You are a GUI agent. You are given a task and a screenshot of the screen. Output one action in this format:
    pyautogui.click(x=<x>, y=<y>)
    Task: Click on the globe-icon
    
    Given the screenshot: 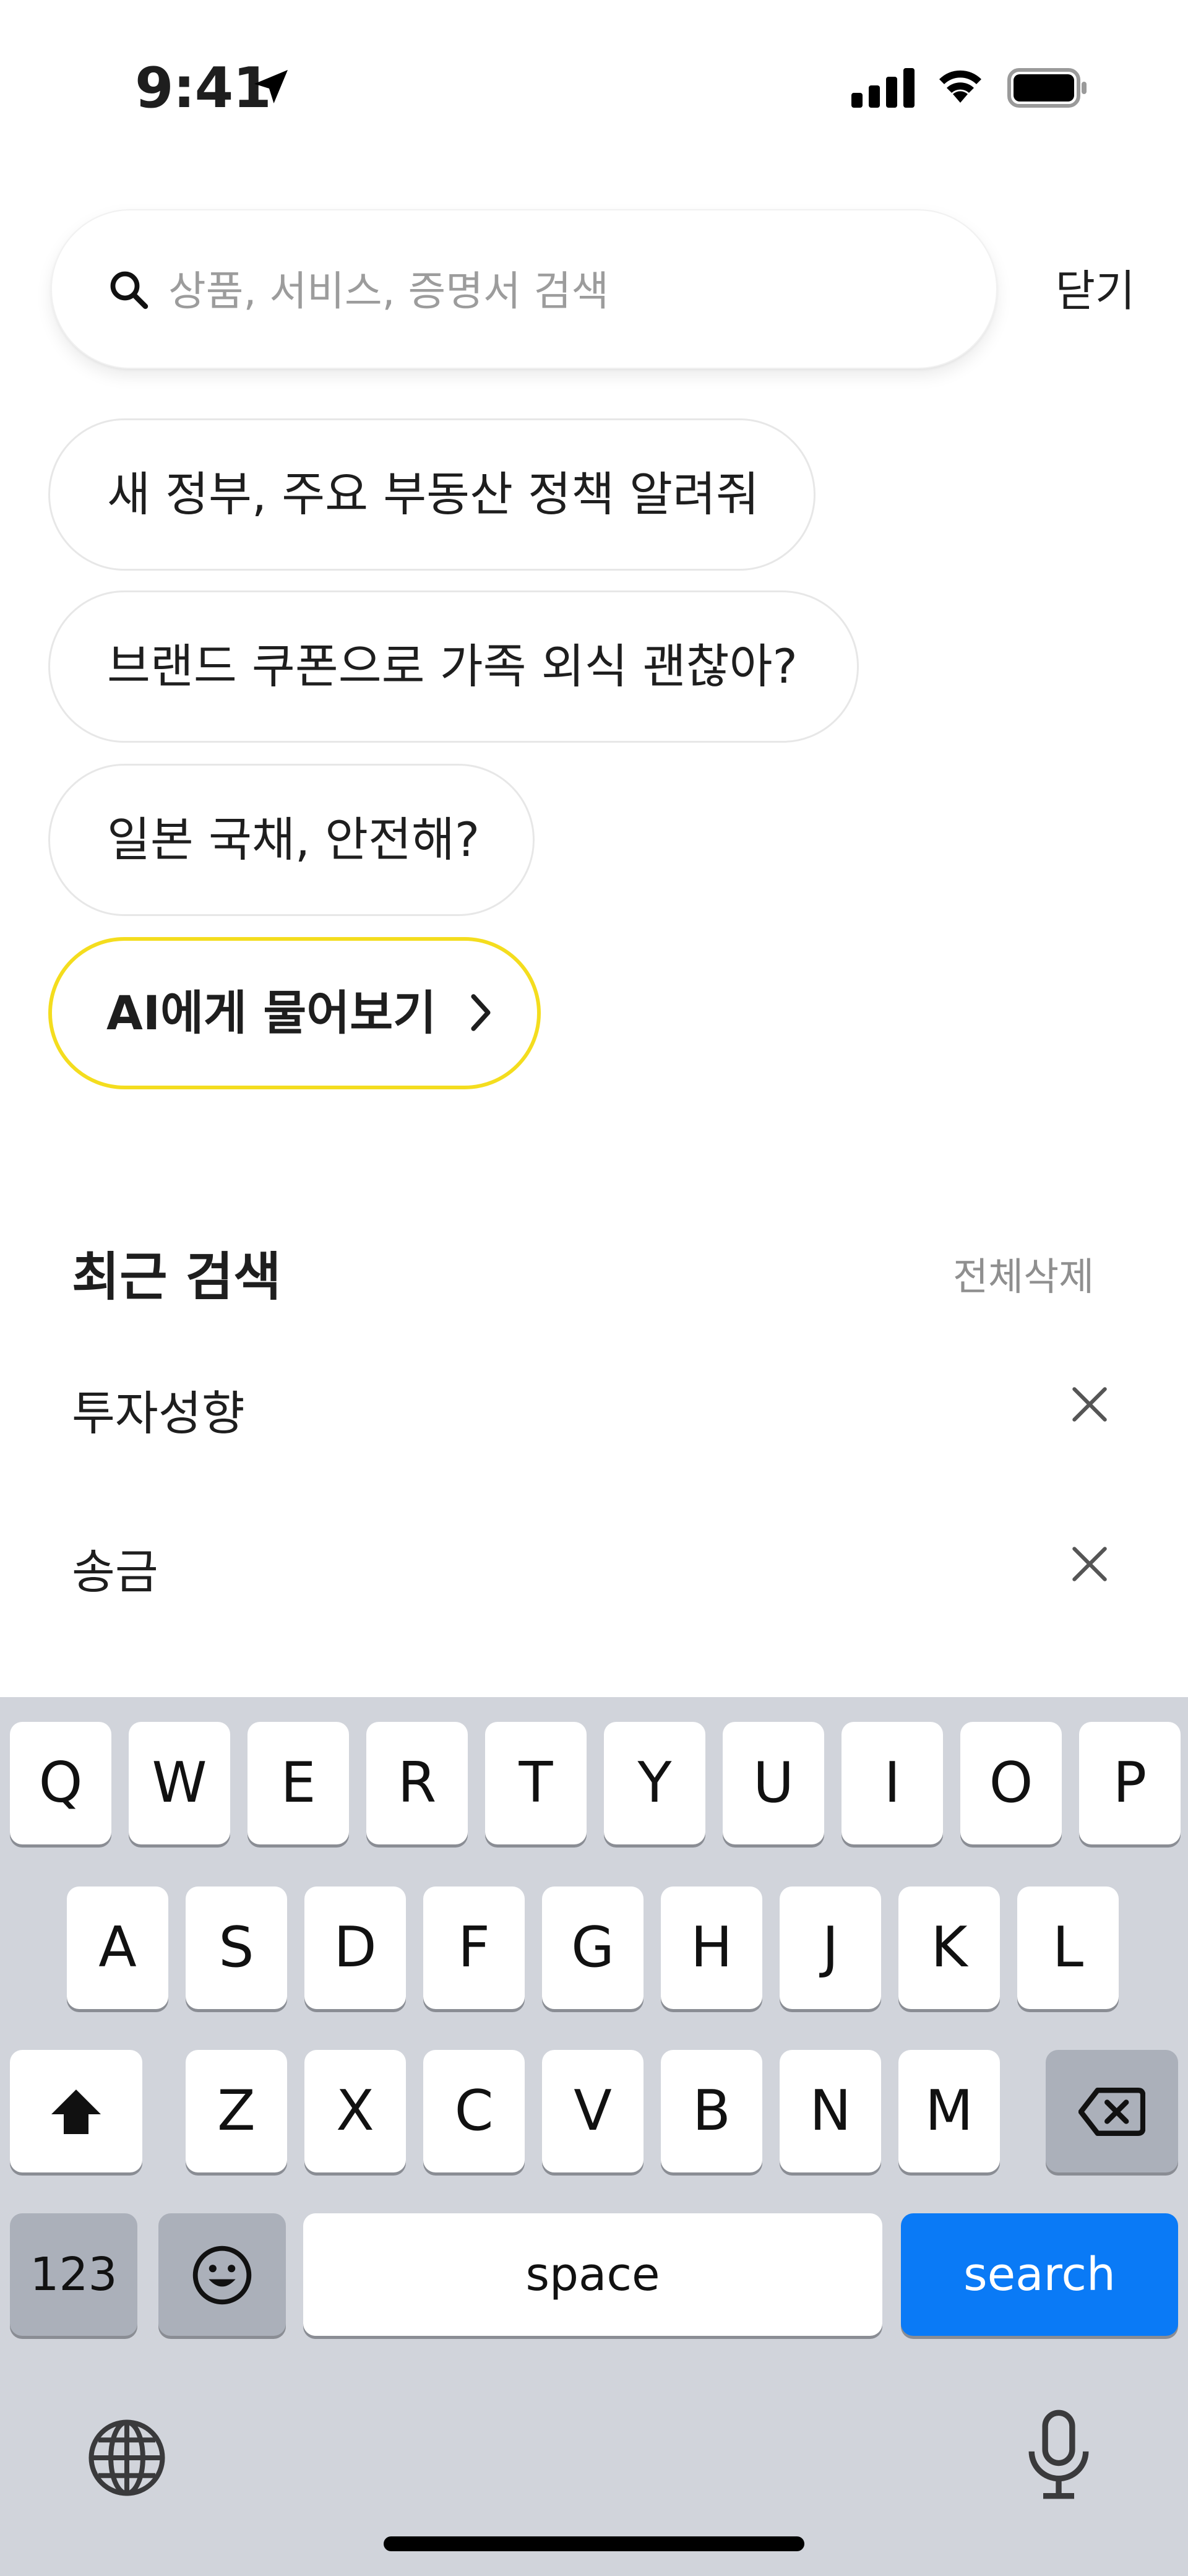 What is the action you would take?
    pyautogui.click(x=127, y=2457)
    